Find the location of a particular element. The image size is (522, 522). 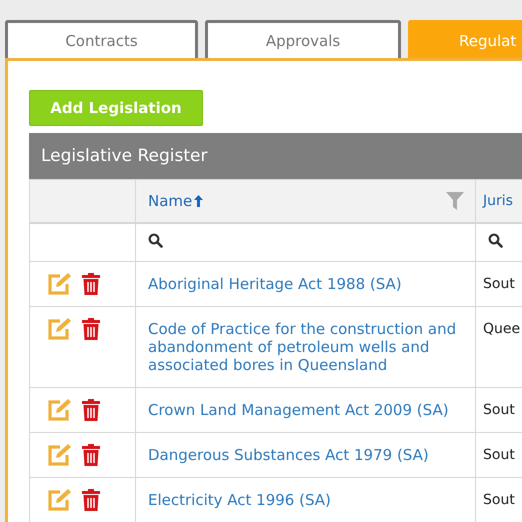

column-label: Juris is located at coordinates (498, 201).